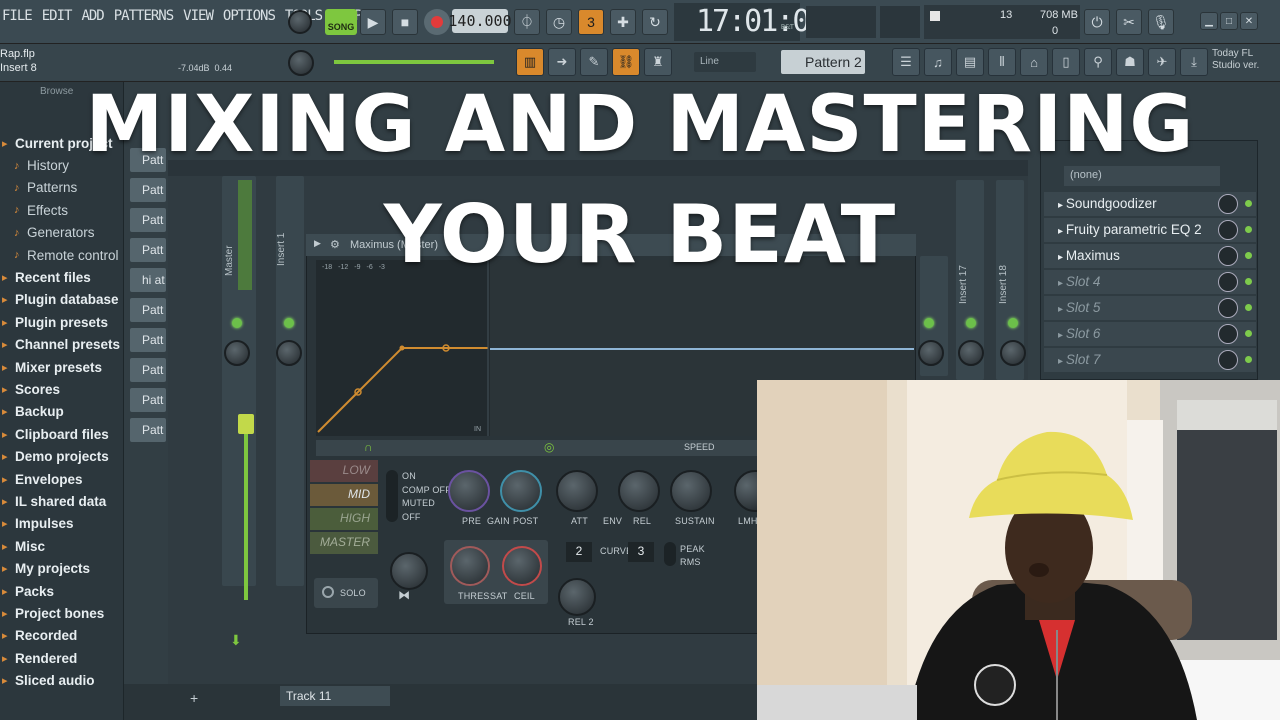 Image resolution: width=1280 pixels, height=720 pixels. What do you see at coordinates (823, 62) in the screenshot?
I see `pattern-selector: Pattern 2` at bounding box center [823, 62].